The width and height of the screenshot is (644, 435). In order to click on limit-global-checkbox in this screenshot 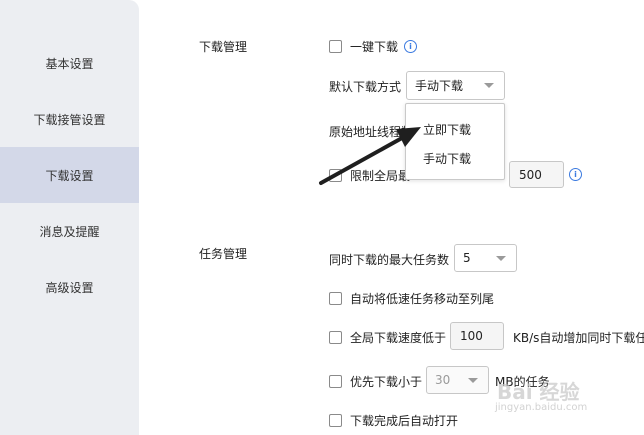, I will do `click(335, 175)`.